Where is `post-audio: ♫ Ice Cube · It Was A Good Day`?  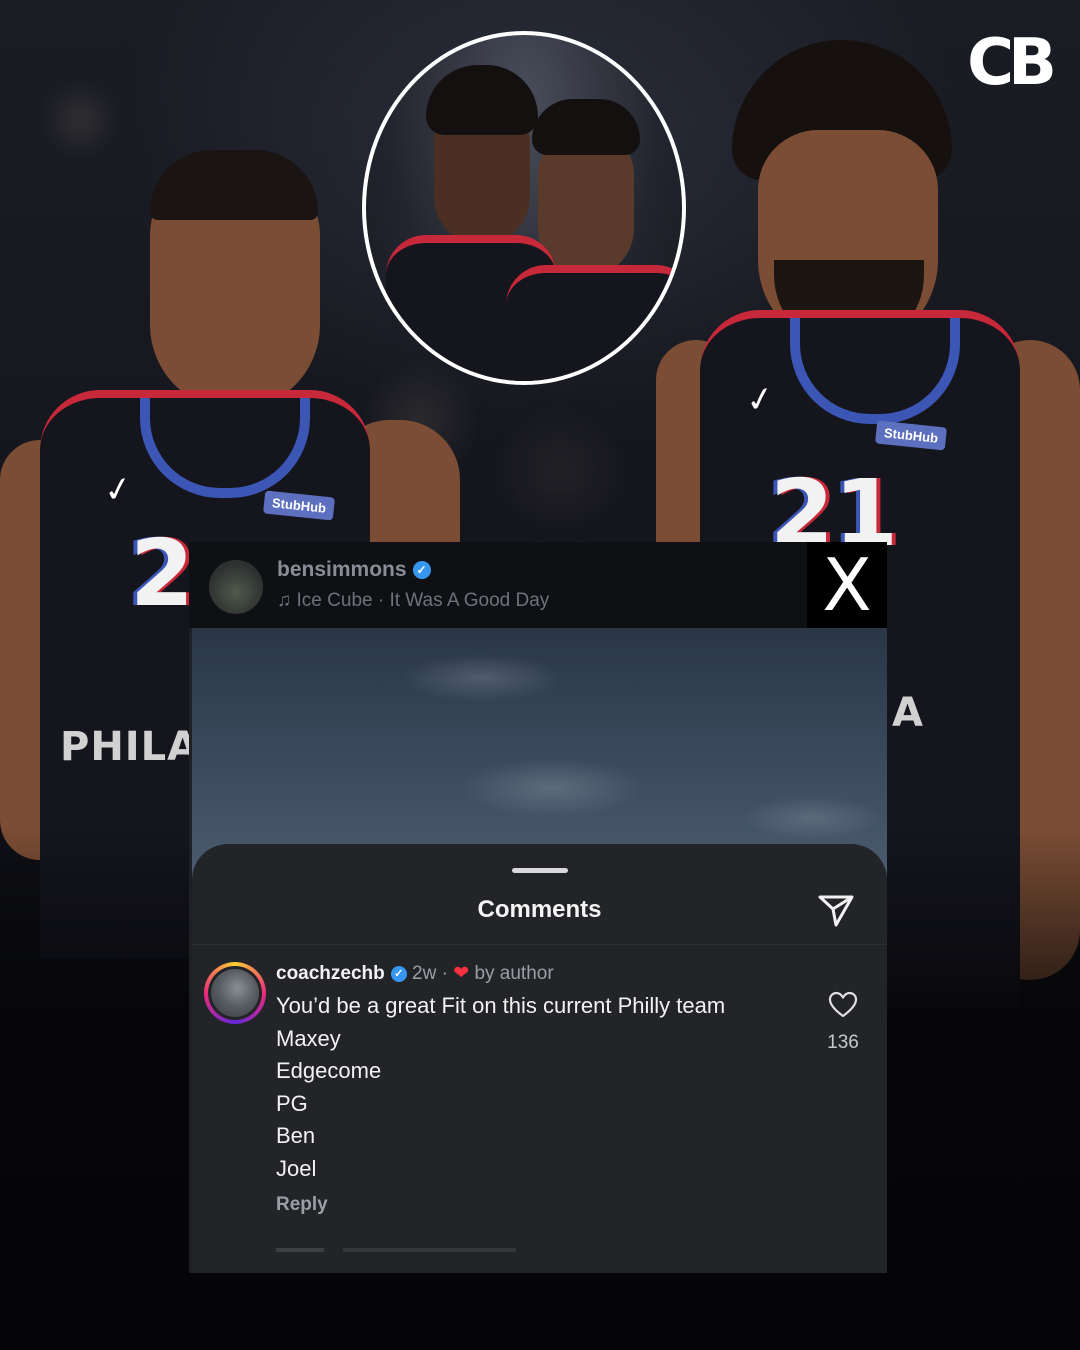 post-audio: ♫ Ice Cube · It Was A Good Day is located at coordinates (413, 601).